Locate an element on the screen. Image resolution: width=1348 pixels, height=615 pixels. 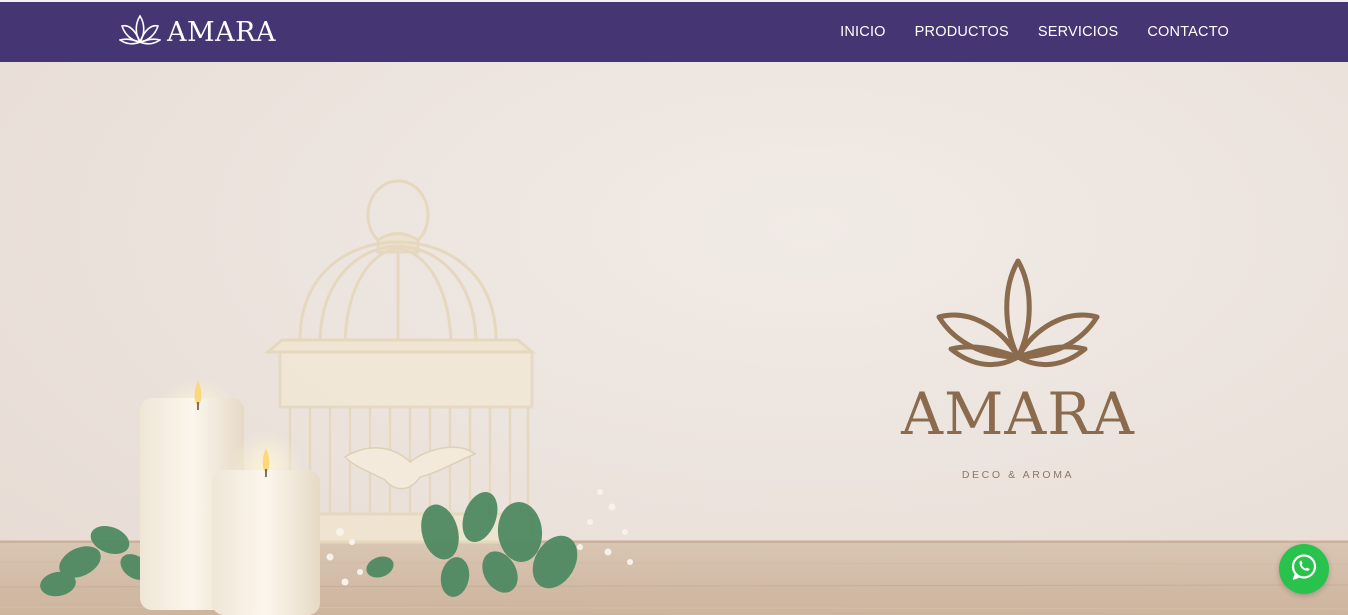
whatsapp-icon is located at coordinates (1304, 569).